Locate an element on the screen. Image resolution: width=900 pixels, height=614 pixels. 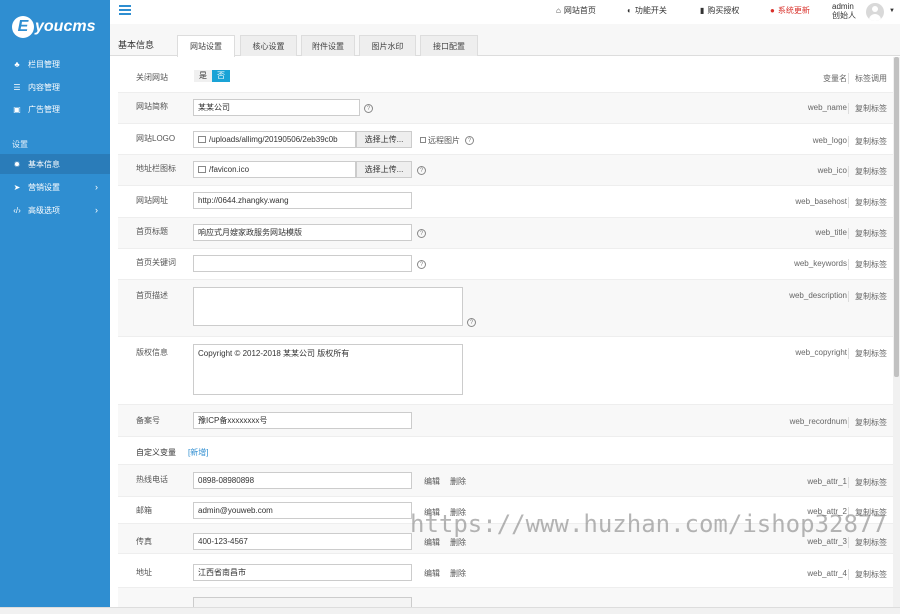
var-name: web_keywords is located at coordinates (820, 263).